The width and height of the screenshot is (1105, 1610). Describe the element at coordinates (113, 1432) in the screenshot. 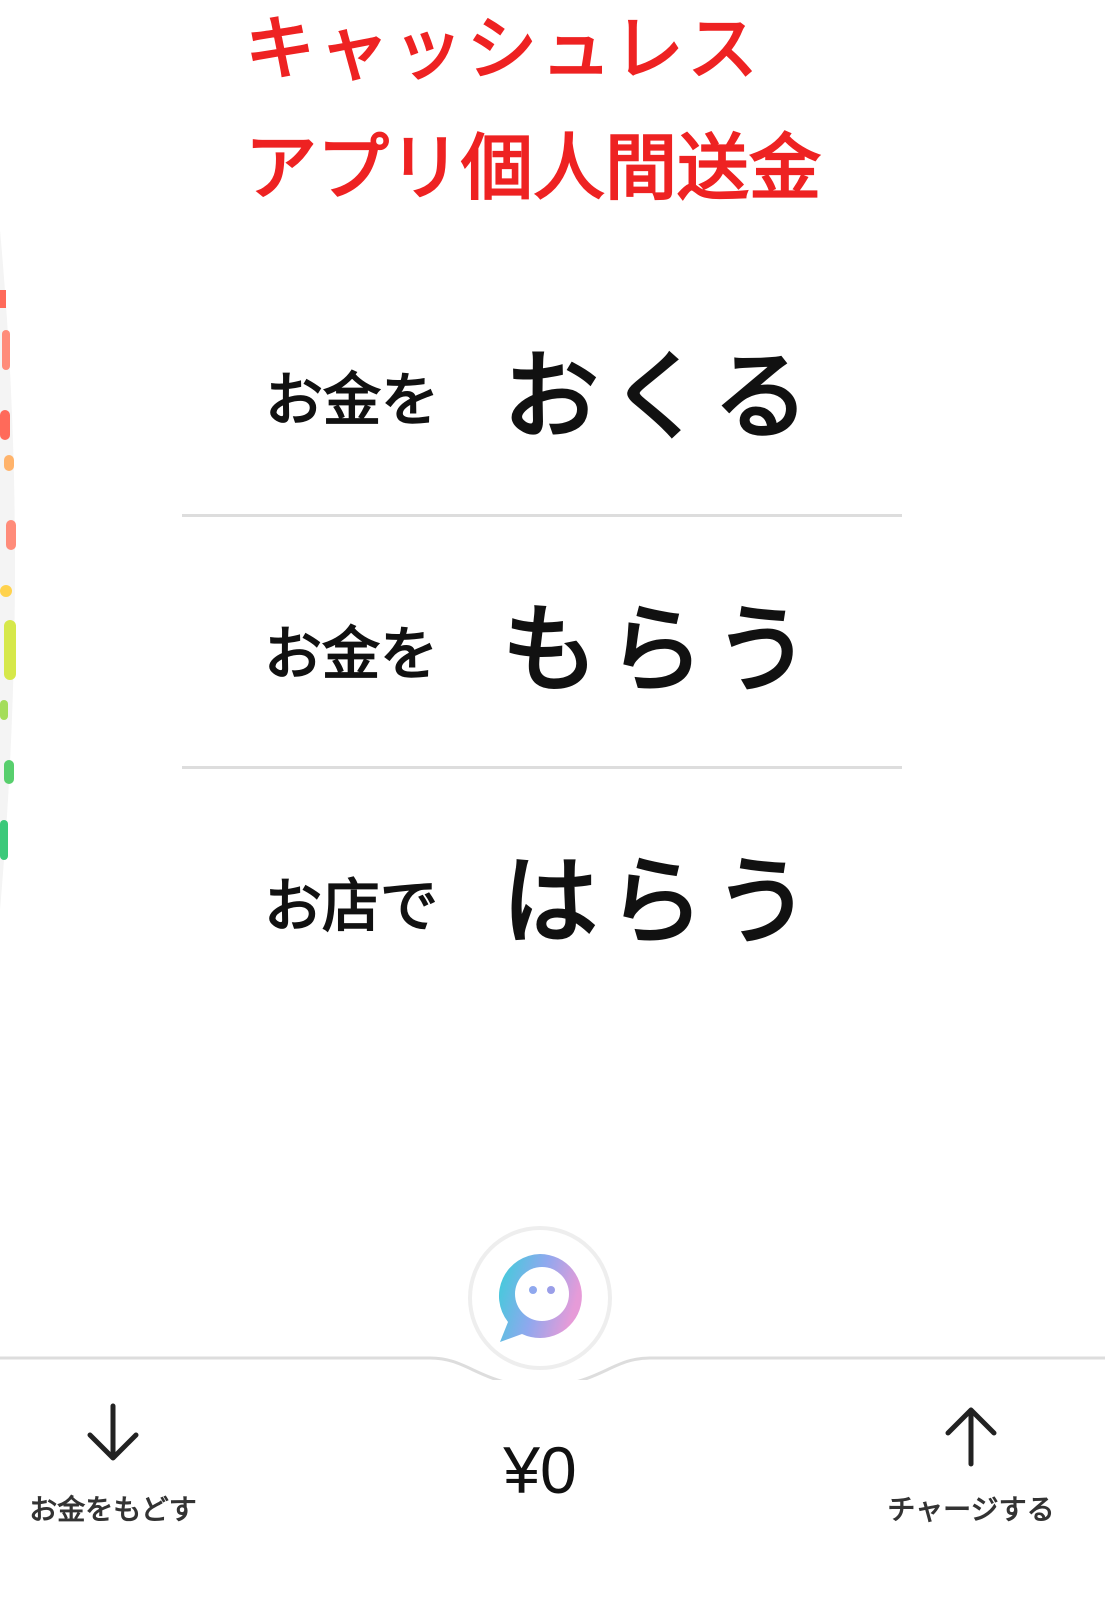

I see `arrow-down-icon` at that location.